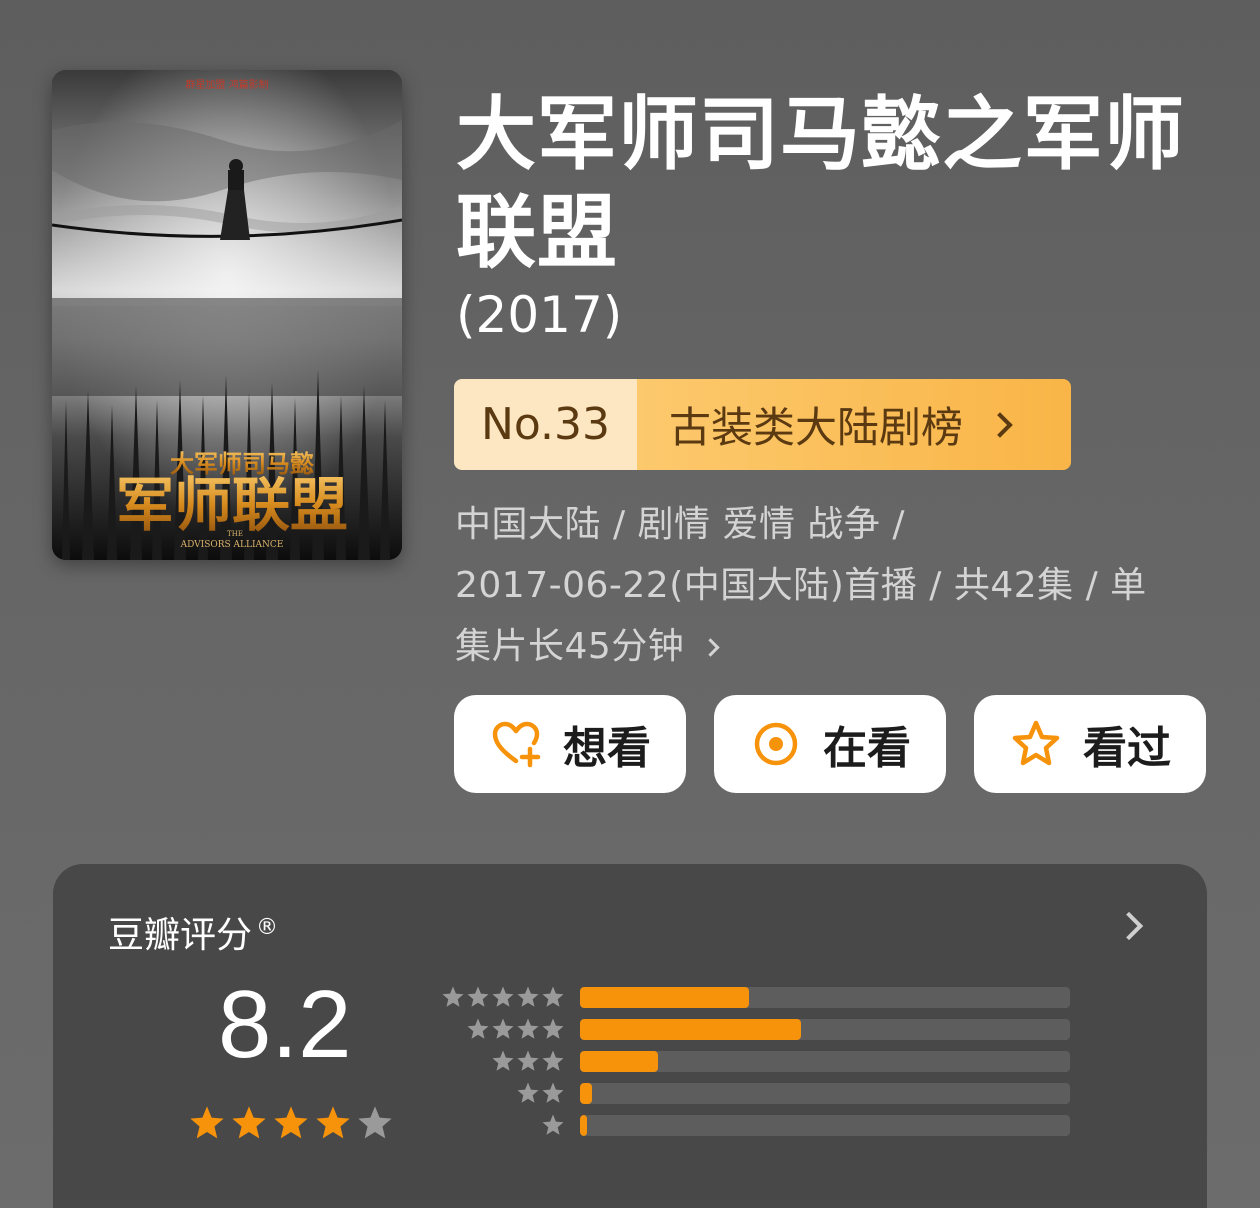  Describe the element at coordinates (801, 585) in the screenshot. I see `meta-line-2: 2017-06-22(中国大陆)首播 / 共42集 / 单` at that location.